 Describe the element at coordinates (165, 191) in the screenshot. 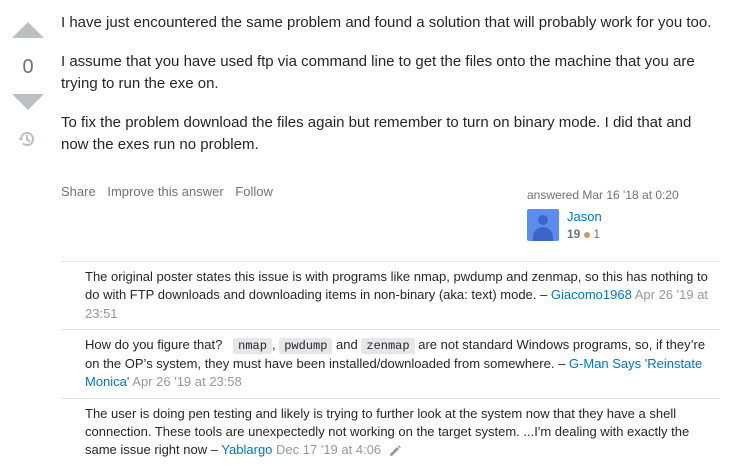

I see `improve-answer-link: Improve this answer` at that location.